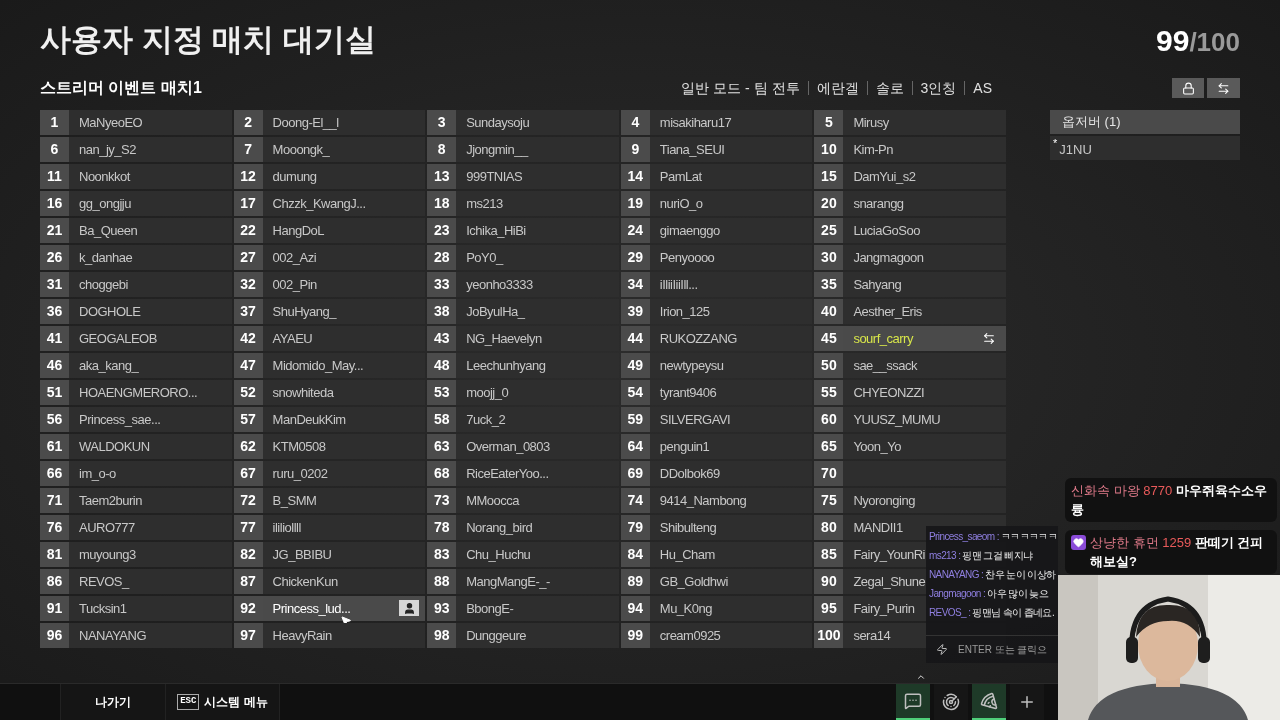 This screenshot has width=1280, height=720. Describe the element at coordinates (329, 635) in the screenshot. I see `player-slot: 97 HeavyRain` at that location.